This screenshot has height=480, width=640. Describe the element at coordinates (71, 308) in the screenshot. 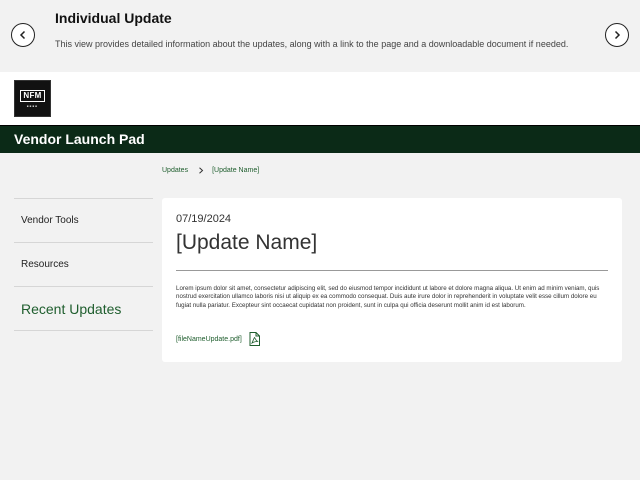

I see `sidebar-item-label: Recent Updates` at that location.